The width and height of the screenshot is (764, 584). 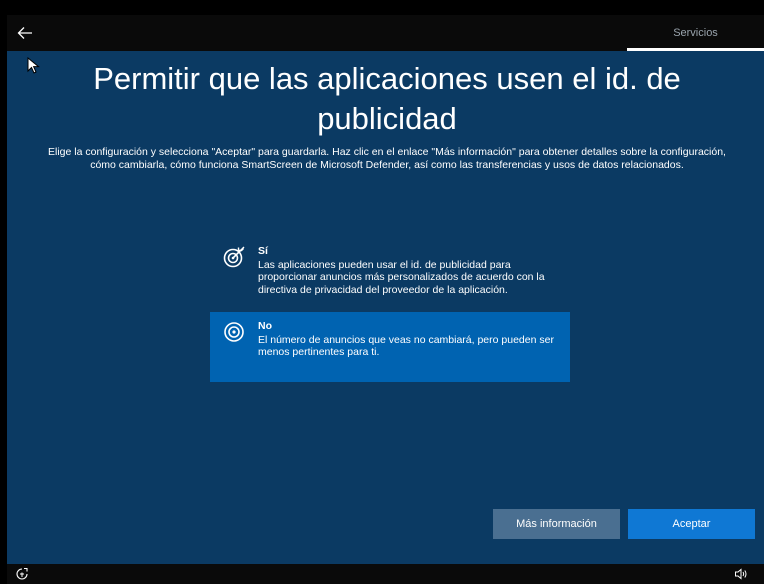 I want to click on back-arrow-icon, so click(x=24, y=33).